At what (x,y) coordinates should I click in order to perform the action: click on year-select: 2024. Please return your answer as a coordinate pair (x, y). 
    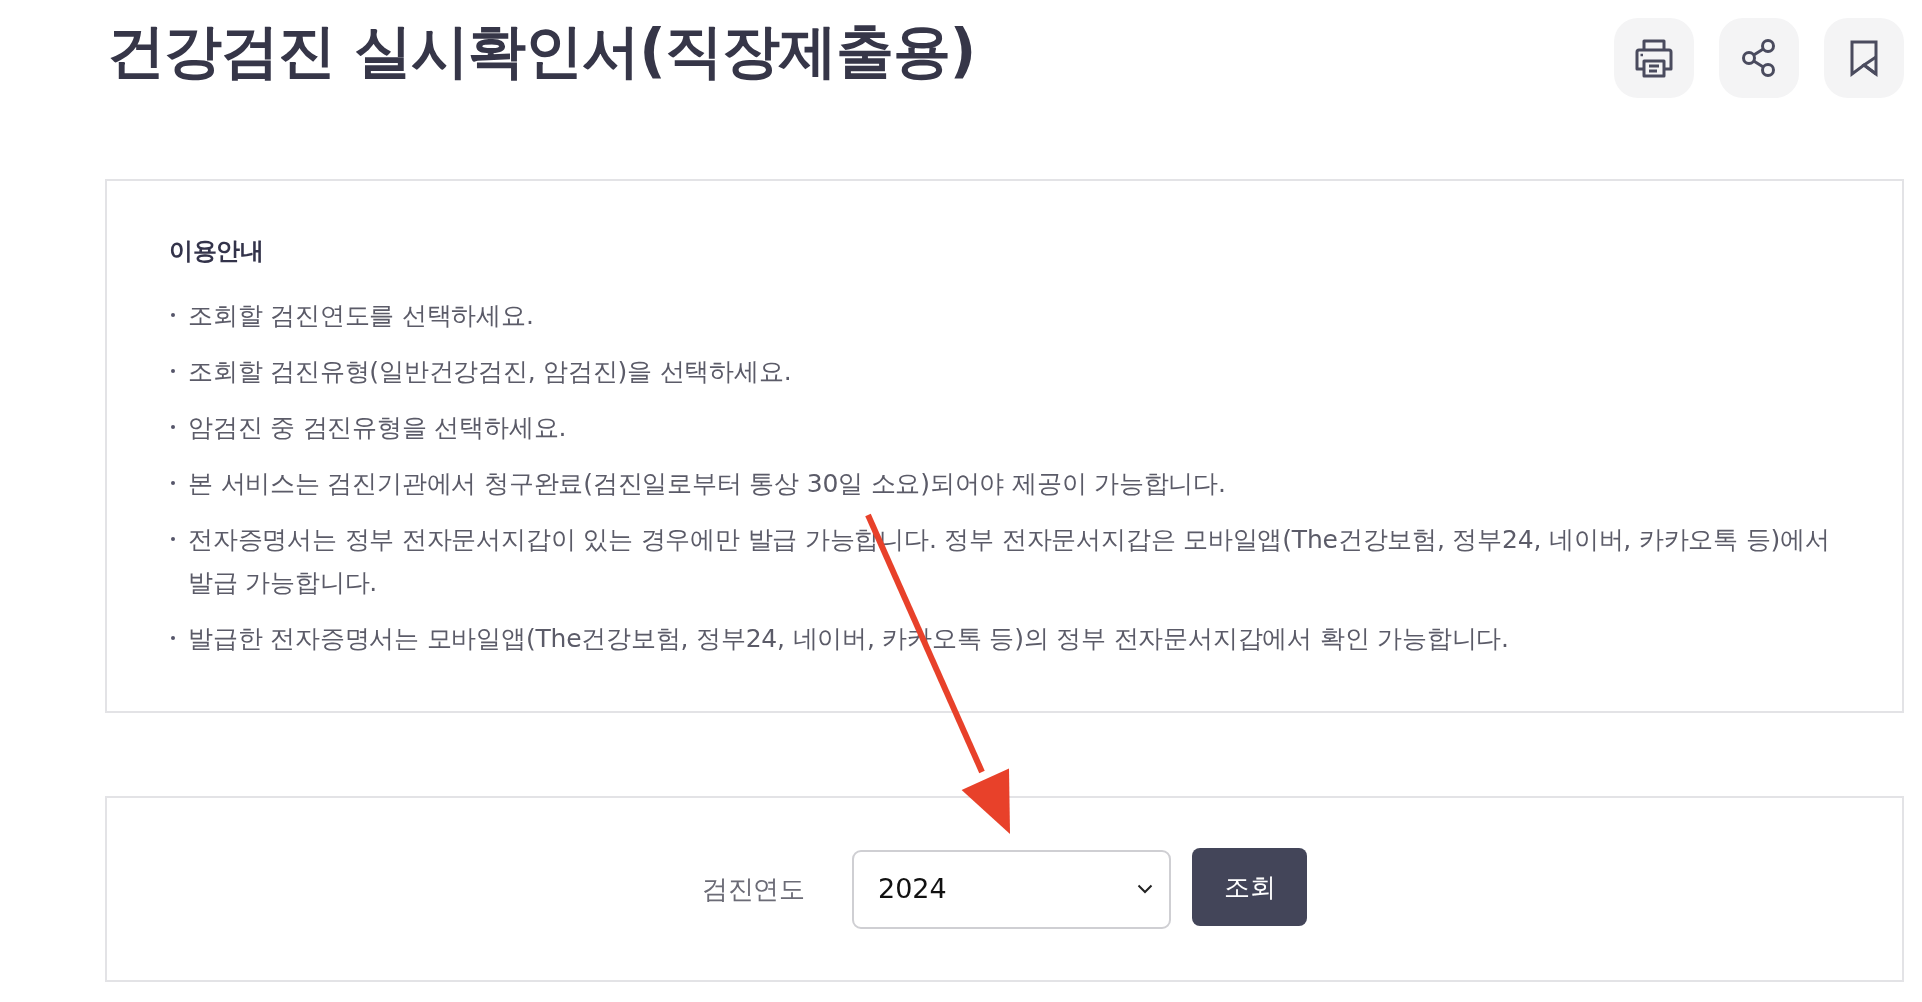
    Looking at the image, I should click on (1011, 889).